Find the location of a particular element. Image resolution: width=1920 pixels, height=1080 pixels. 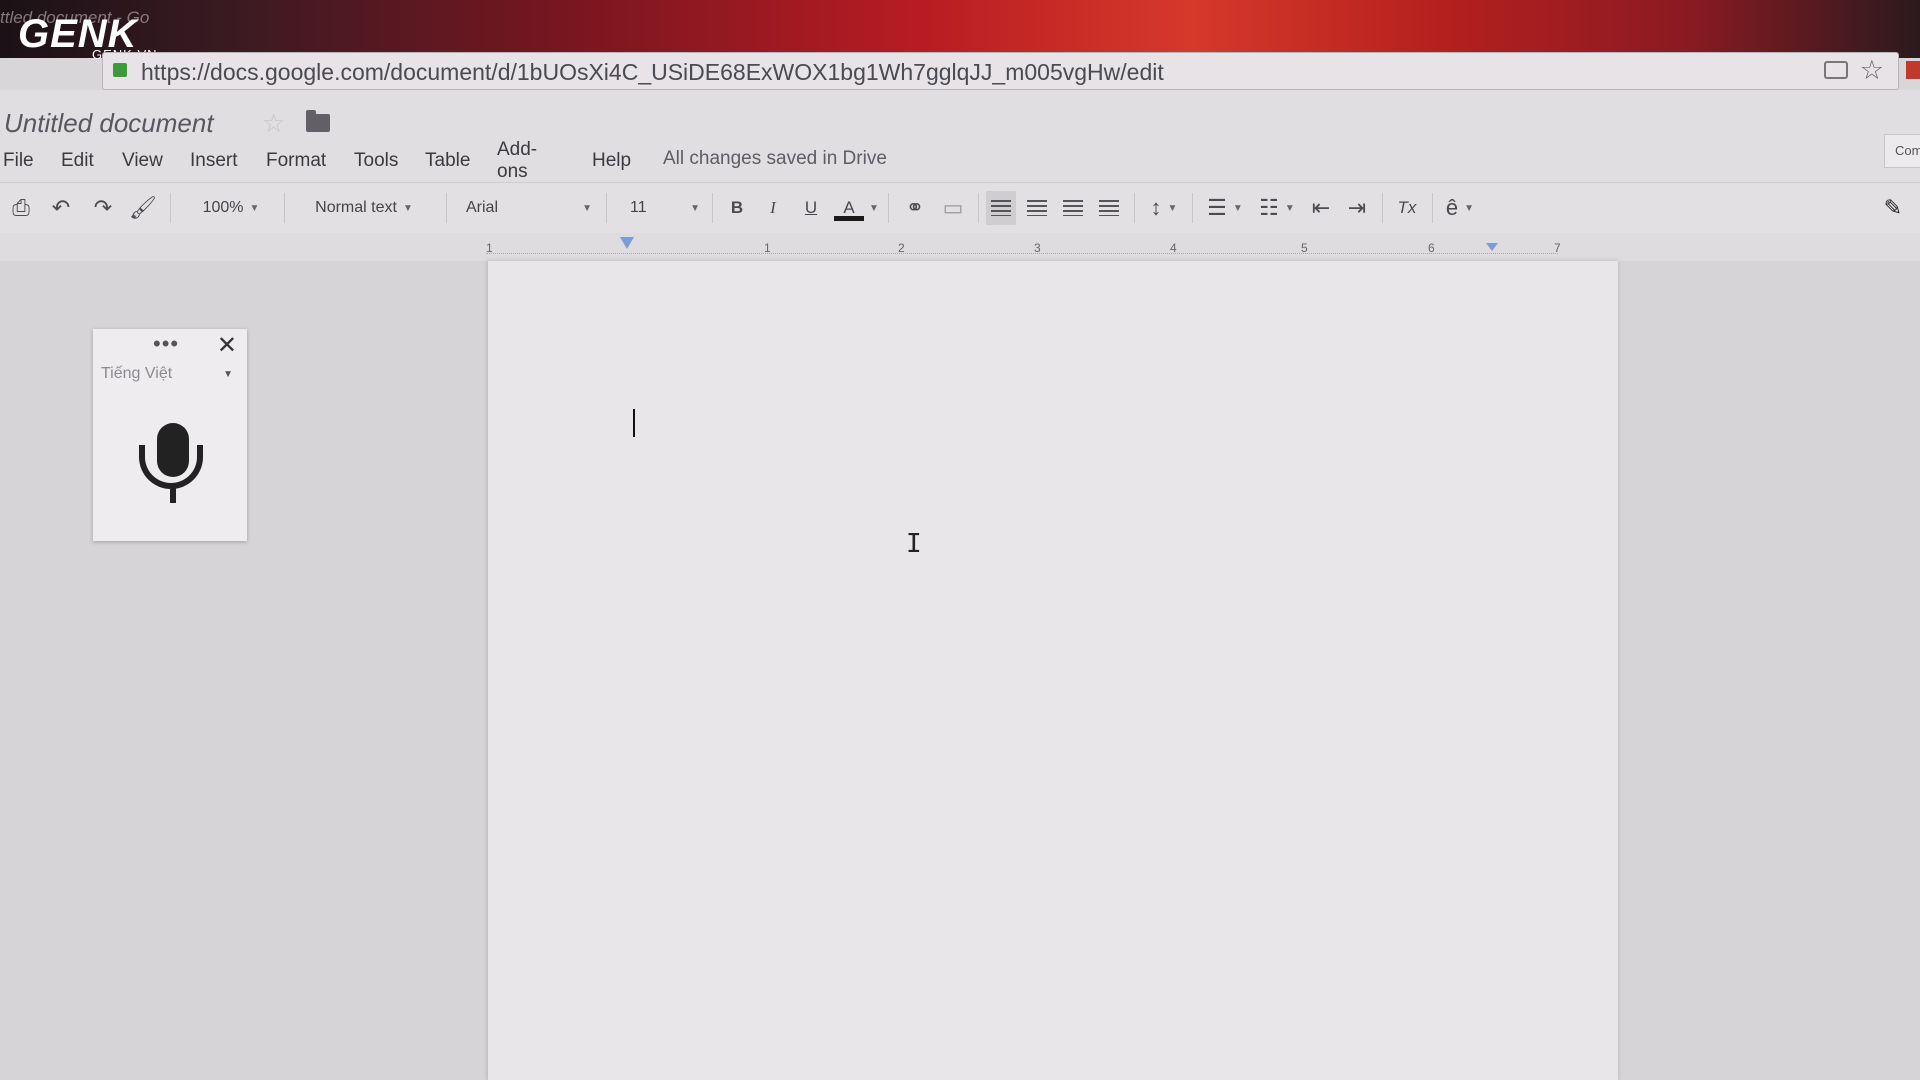

ruler: 1 1 2 3 4 5 6 7 is located at coordinates (960, 247).